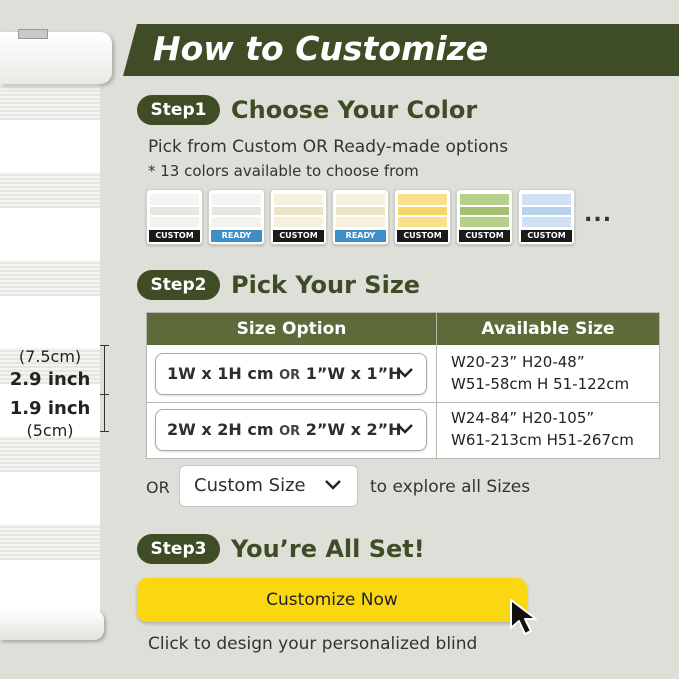 Image resolution: width=679 pixels, height=679 pixels. I want to click on available-size-cm-1: W51-58cm H 51-122cm, so click(540, 384).